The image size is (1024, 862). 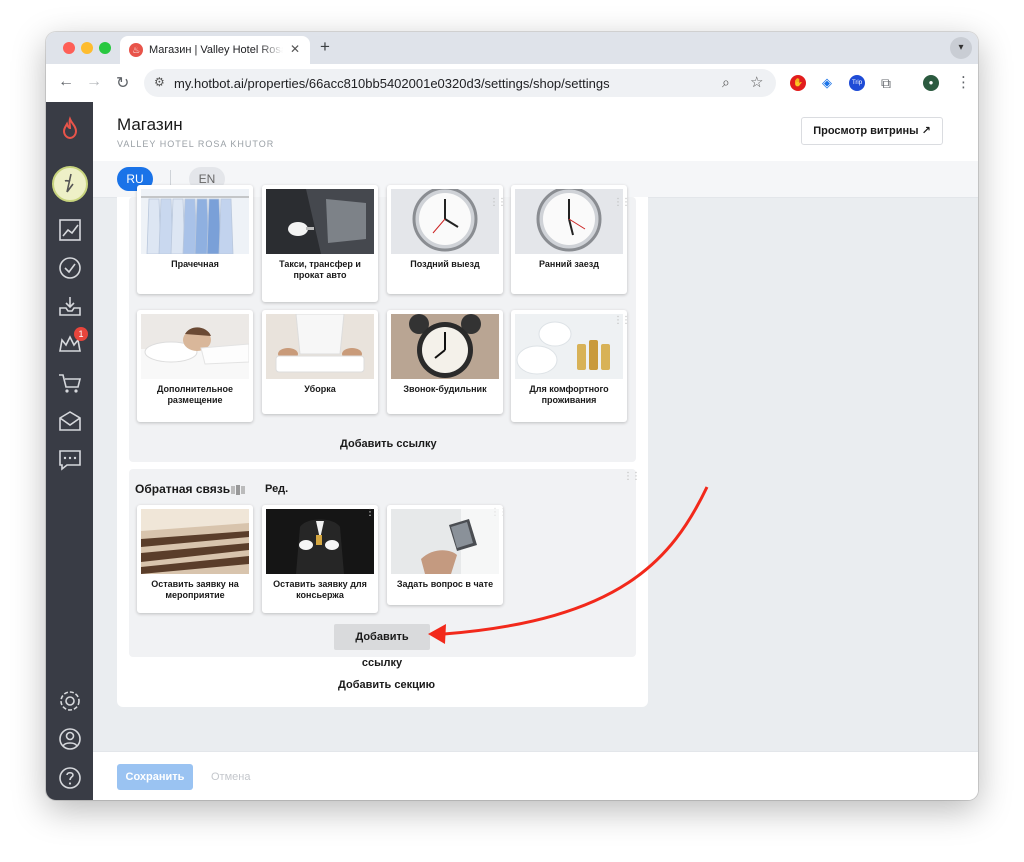 I want to click on app-sidebar: 1, so click(x=69, y=451).